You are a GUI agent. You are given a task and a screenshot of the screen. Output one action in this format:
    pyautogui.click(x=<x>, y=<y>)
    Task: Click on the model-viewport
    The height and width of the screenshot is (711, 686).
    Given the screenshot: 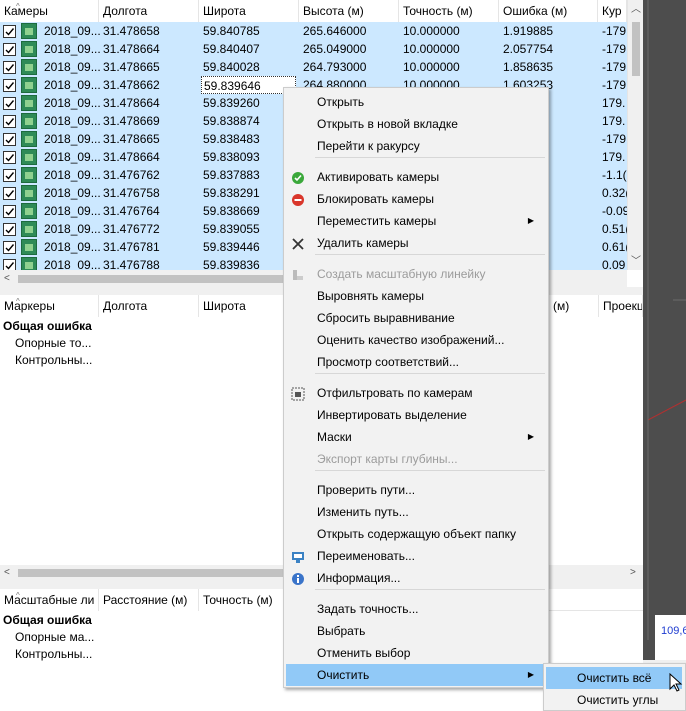 What is the action you would take?
    pyautogui.click(x=664, y=330)
    